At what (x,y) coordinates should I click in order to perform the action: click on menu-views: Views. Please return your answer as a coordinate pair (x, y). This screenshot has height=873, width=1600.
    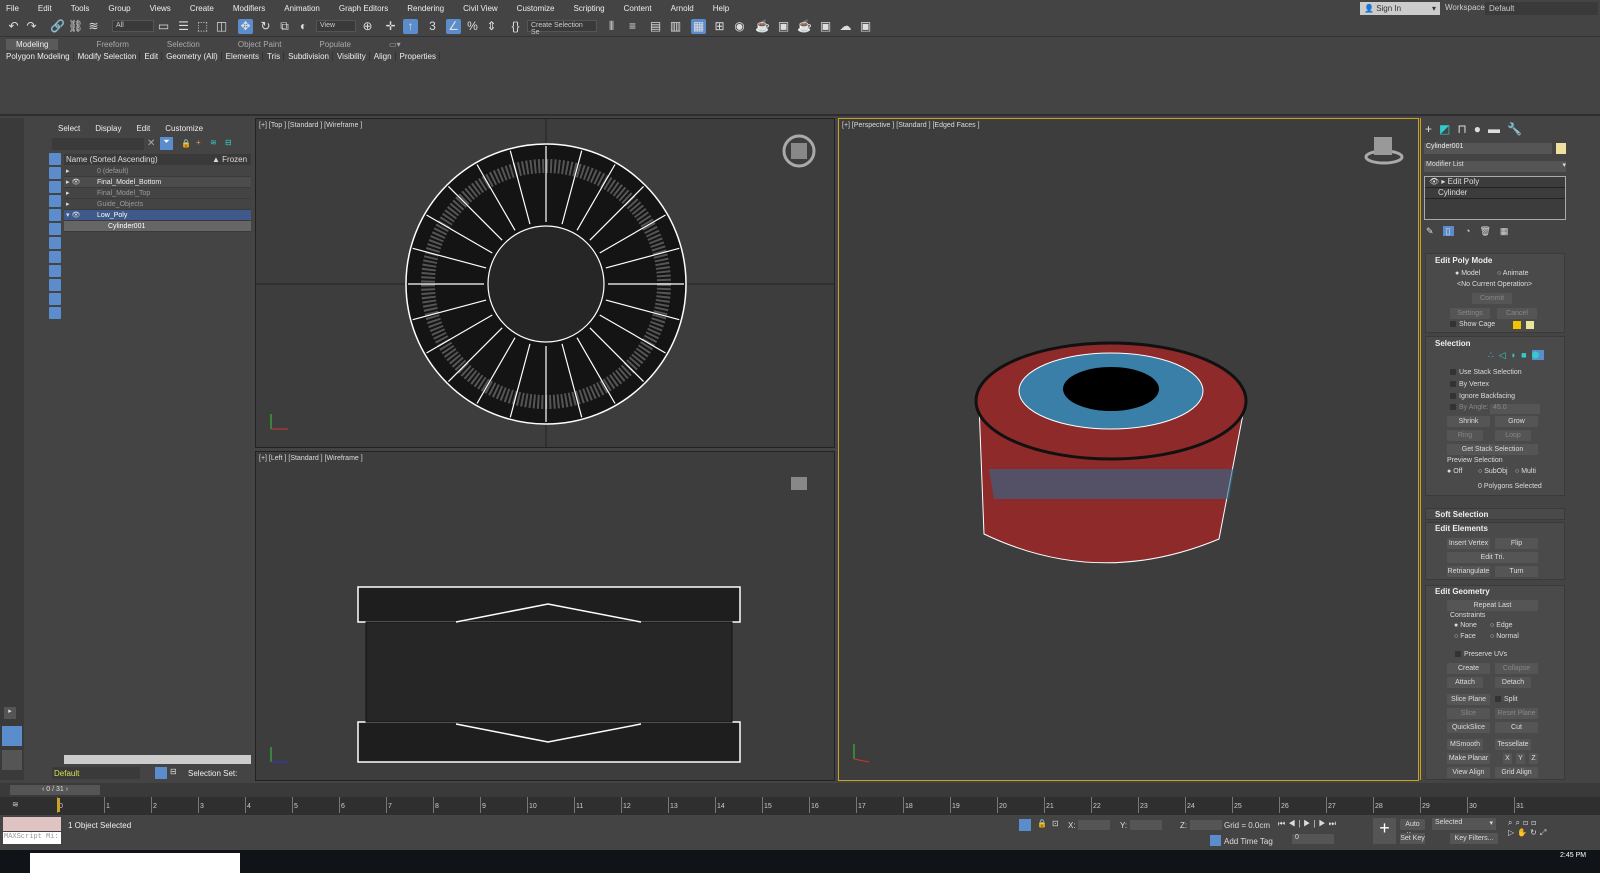
    Looking at the image, I should click on (160, 8).